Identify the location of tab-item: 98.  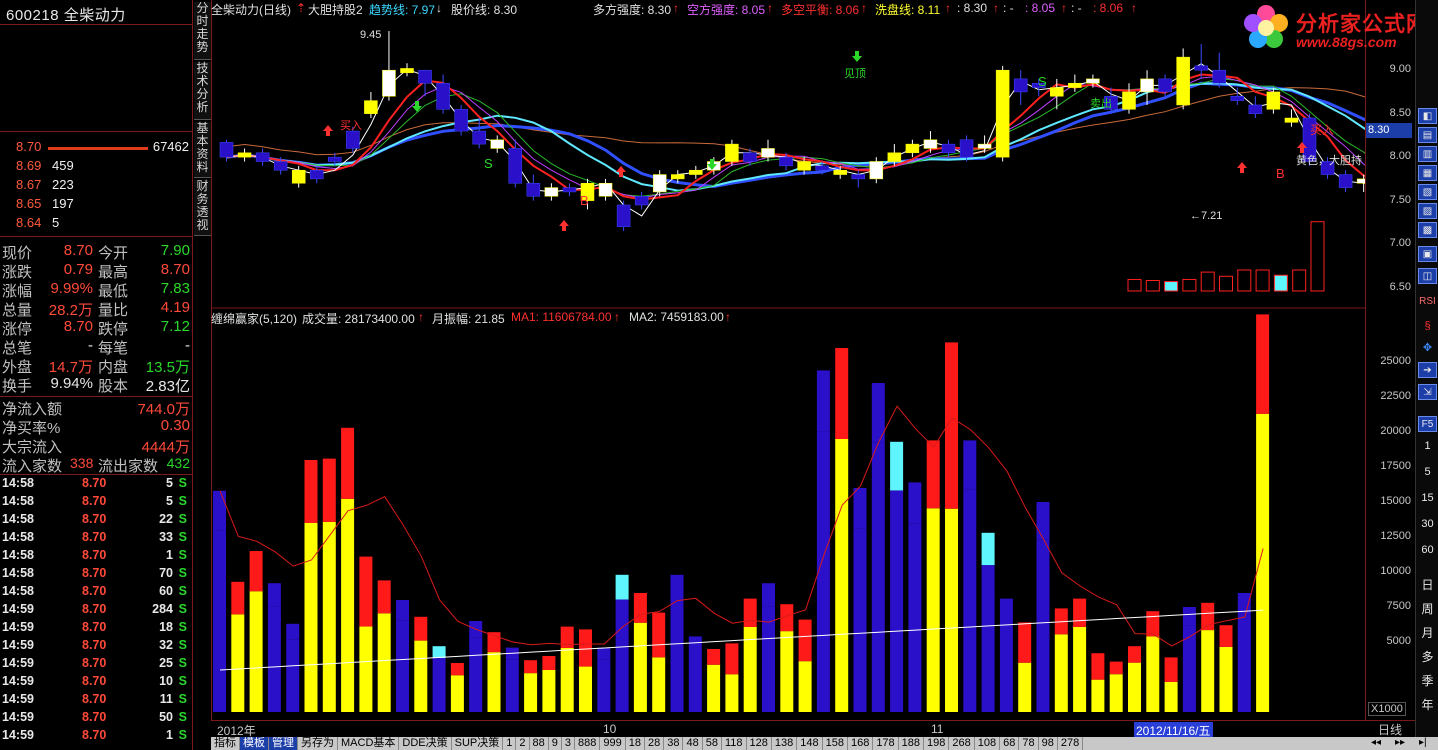
(1048, 743).